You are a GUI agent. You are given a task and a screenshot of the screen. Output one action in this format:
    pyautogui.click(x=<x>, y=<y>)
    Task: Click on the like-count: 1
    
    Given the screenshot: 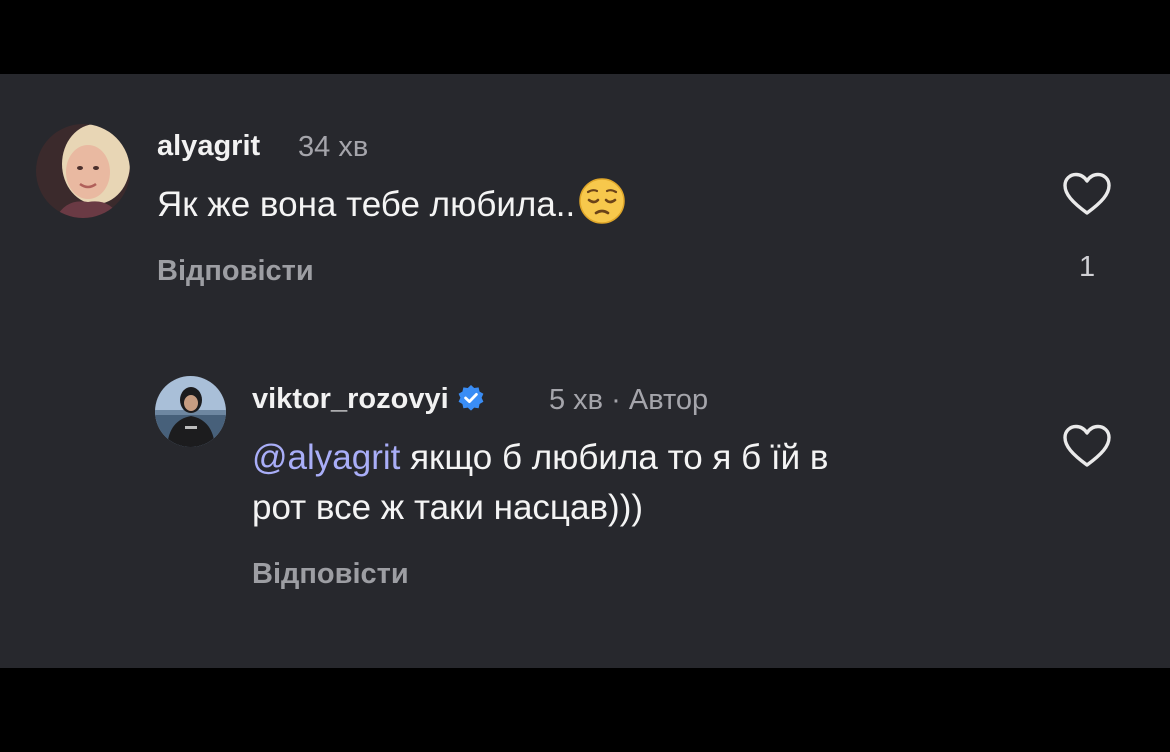 What is the action you would take?
    pyautogui.click(x=1087, y=267)
    